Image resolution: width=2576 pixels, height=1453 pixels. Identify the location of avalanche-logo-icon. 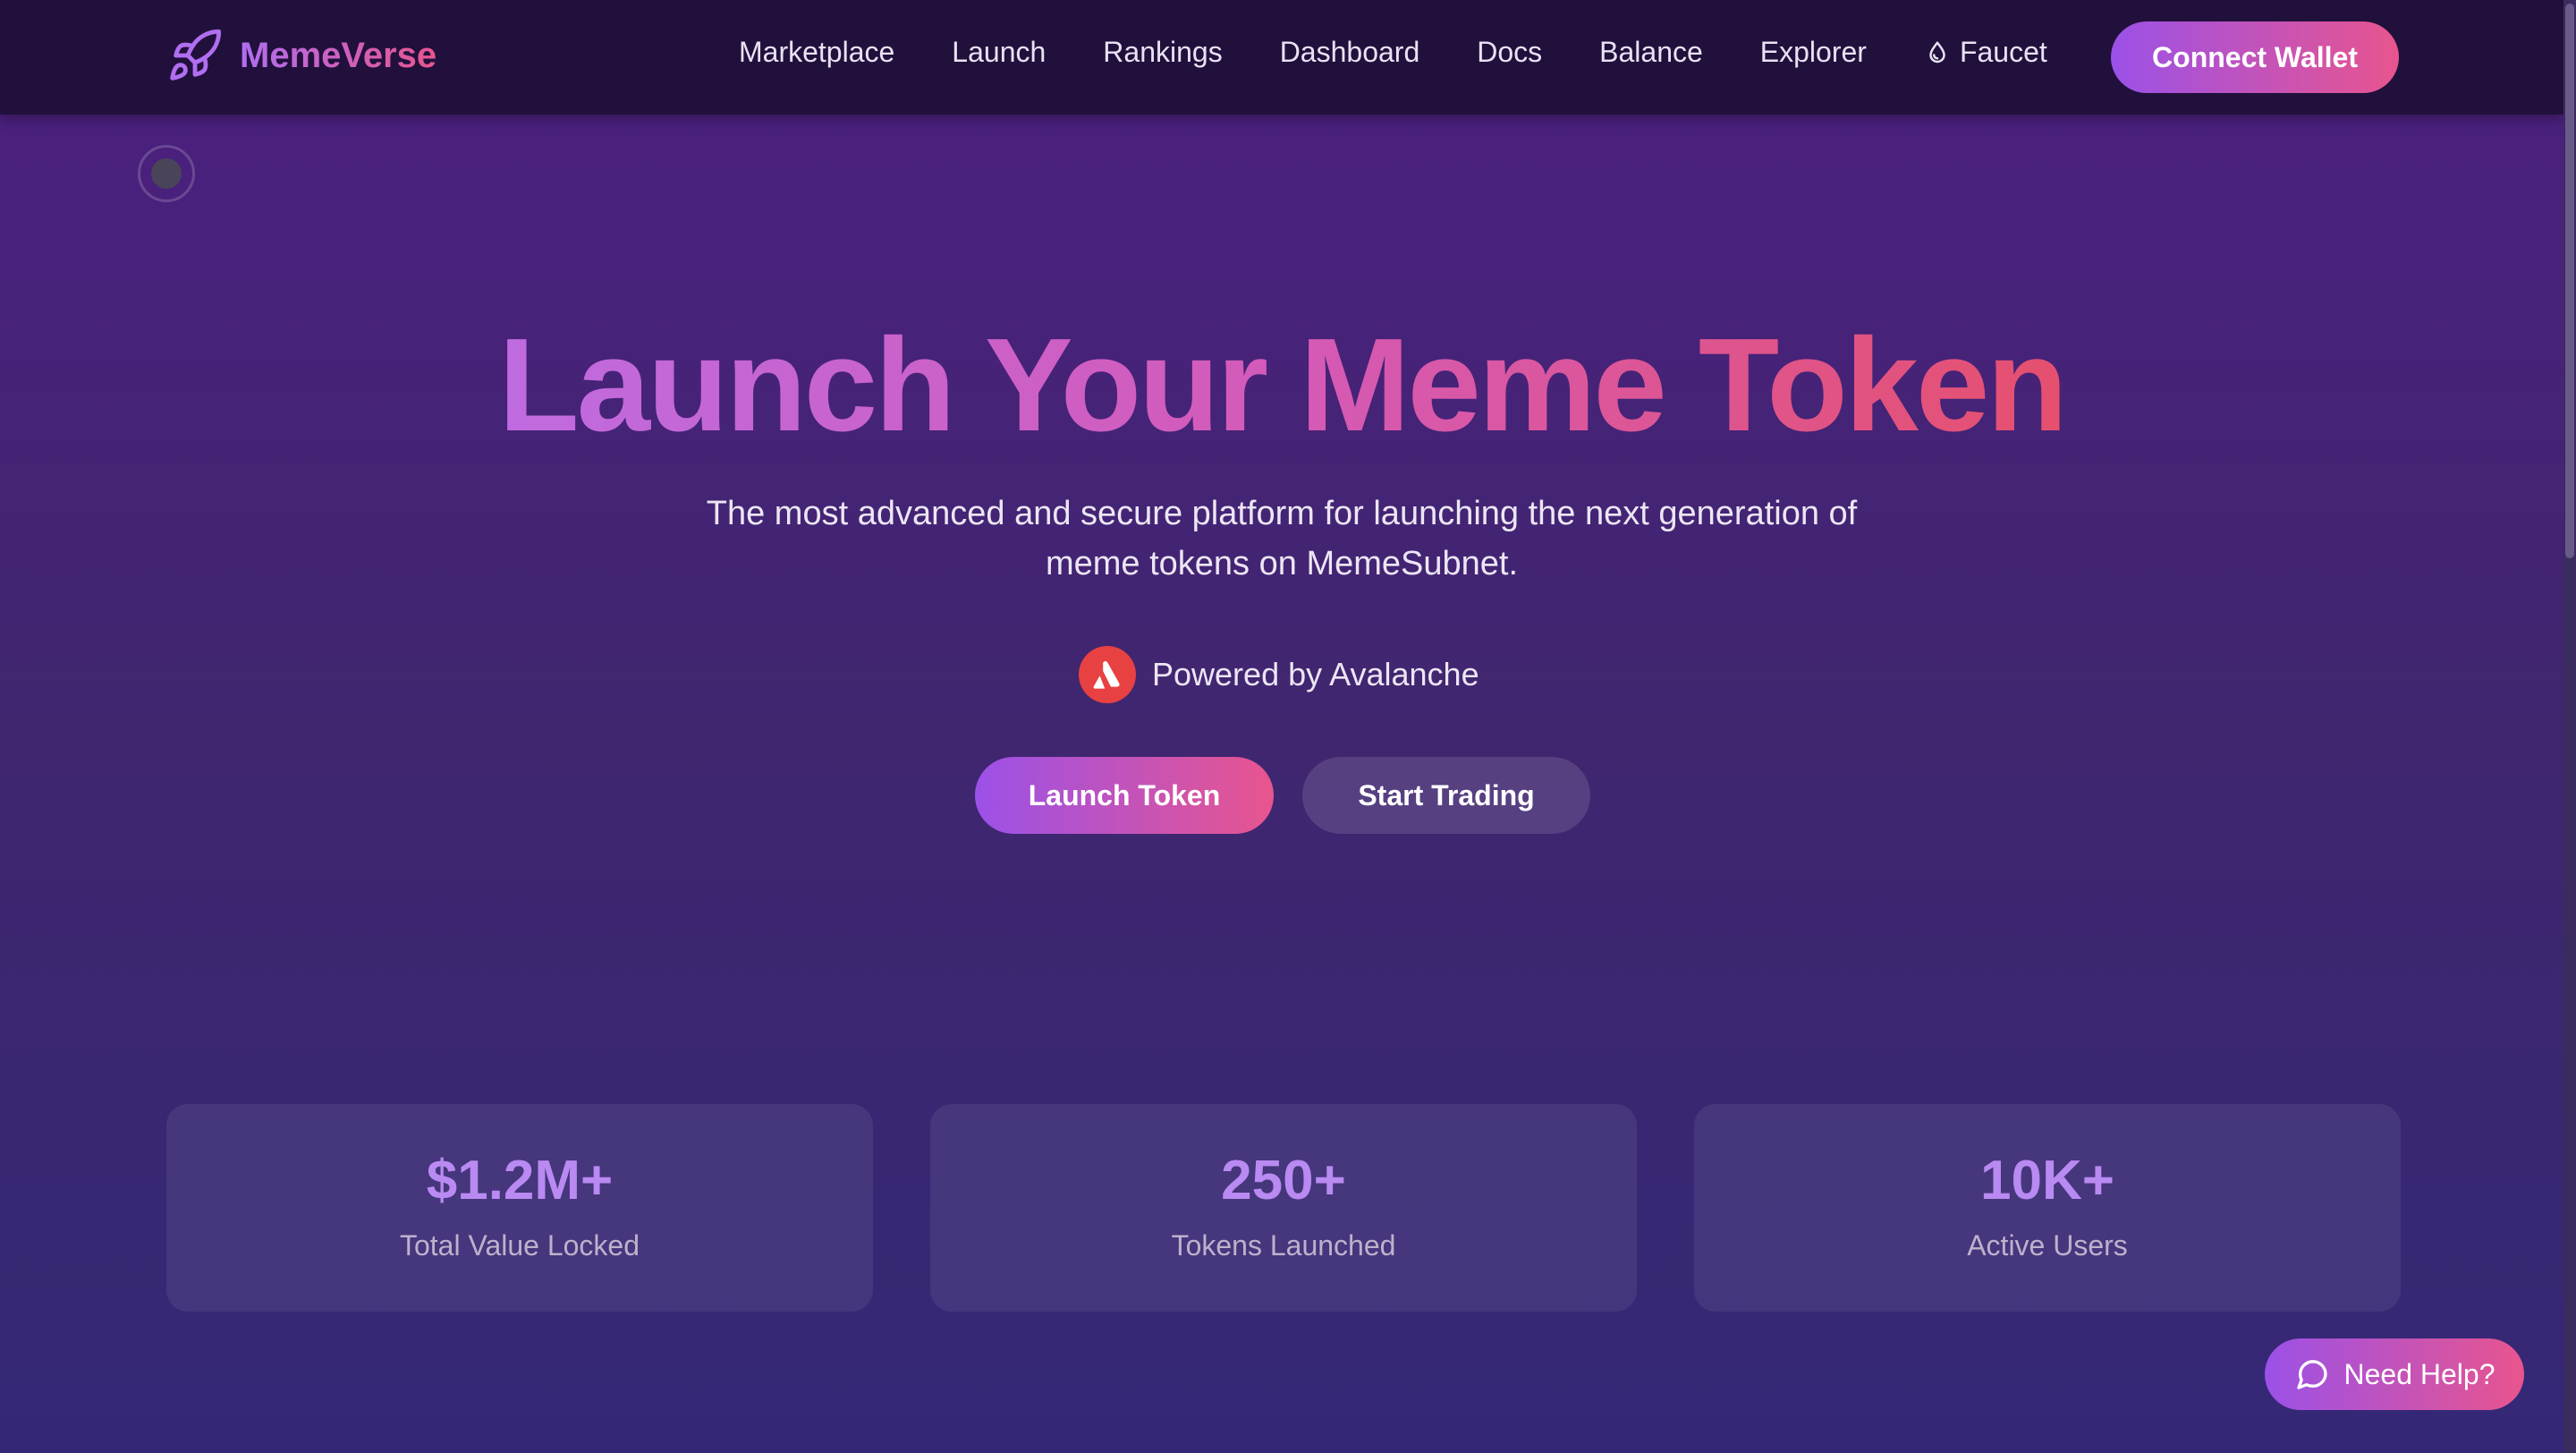
(1107, 674).